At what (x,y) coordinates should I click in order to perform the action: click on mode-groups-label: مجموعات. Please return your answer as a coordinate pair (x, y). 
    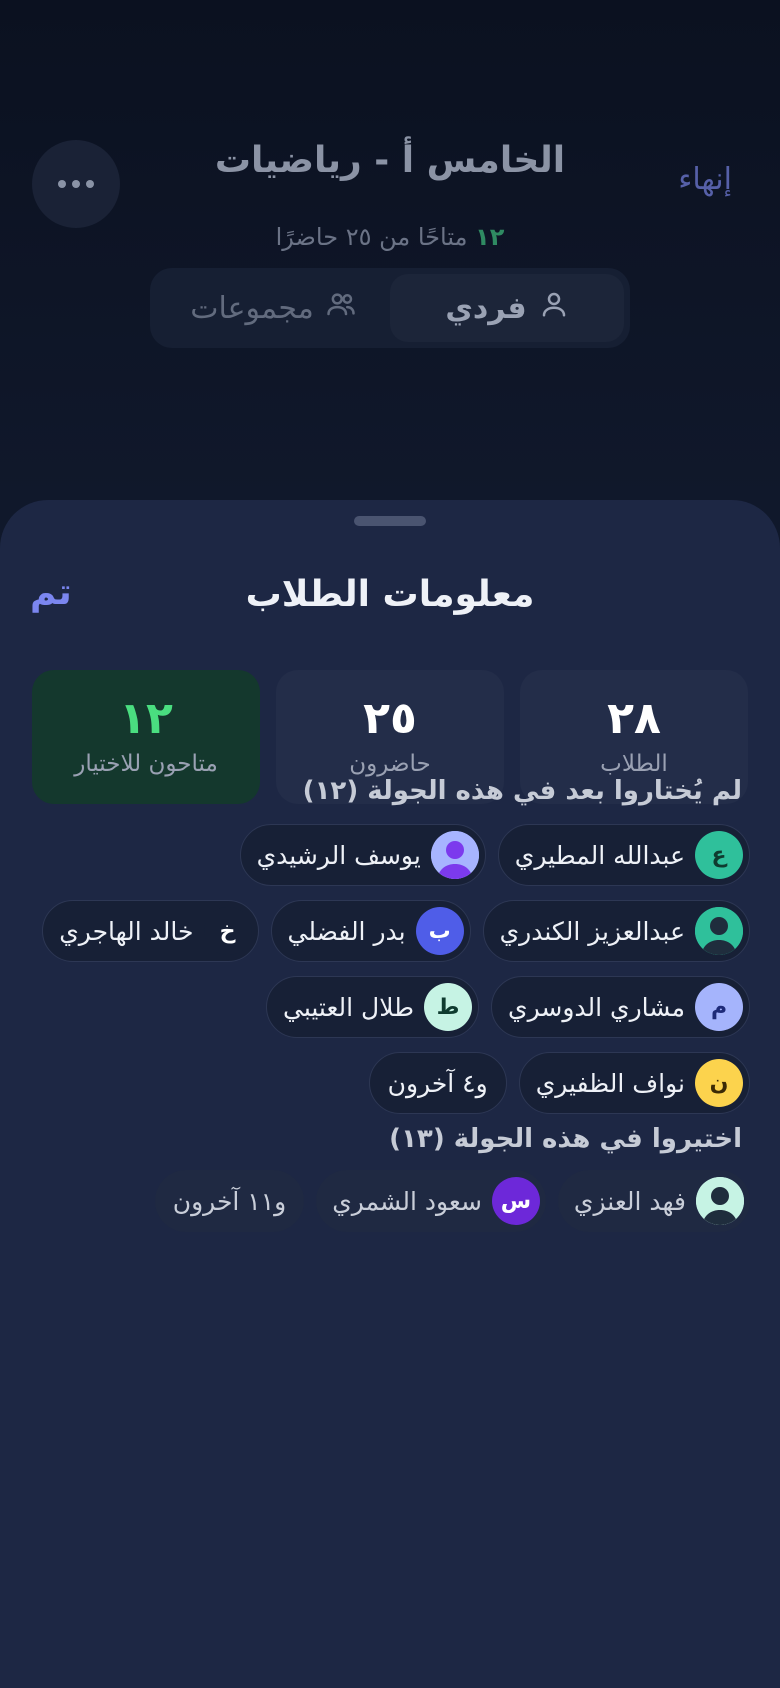
    Looking at the image, I should click on (252, 308).